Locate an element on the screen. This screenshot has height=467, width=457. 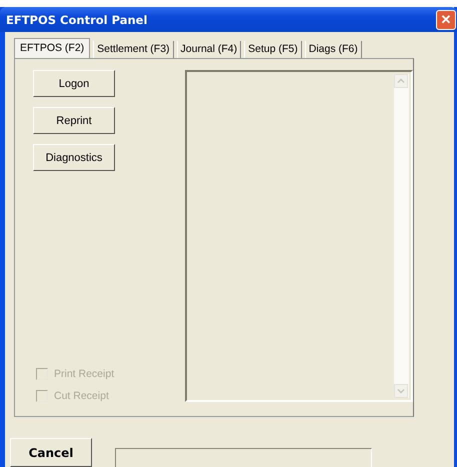
checkbox-label: Cut Receipt is located at coordinates (81, 396).